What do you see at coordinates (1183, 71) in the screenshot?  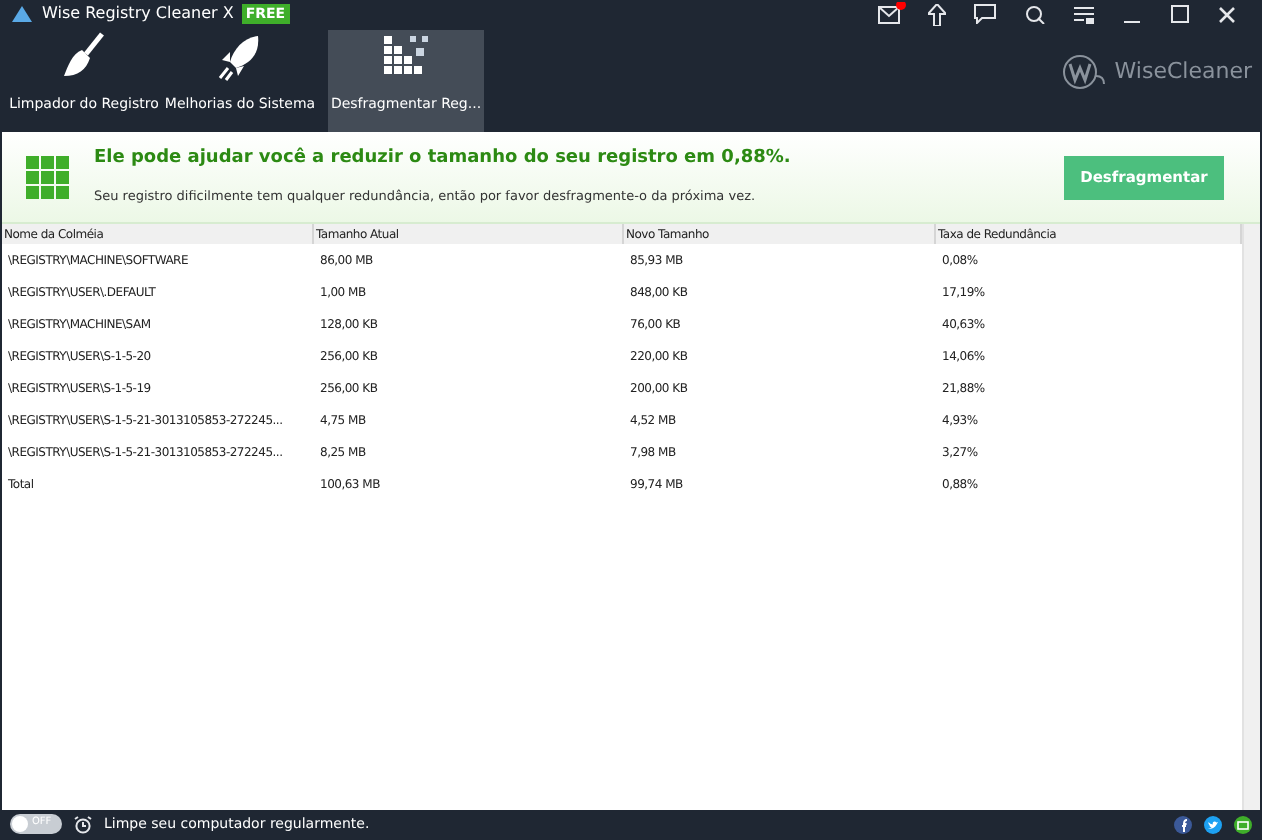 I see `brand-name: WiseCleaner` at bounding box center [1183, 71].